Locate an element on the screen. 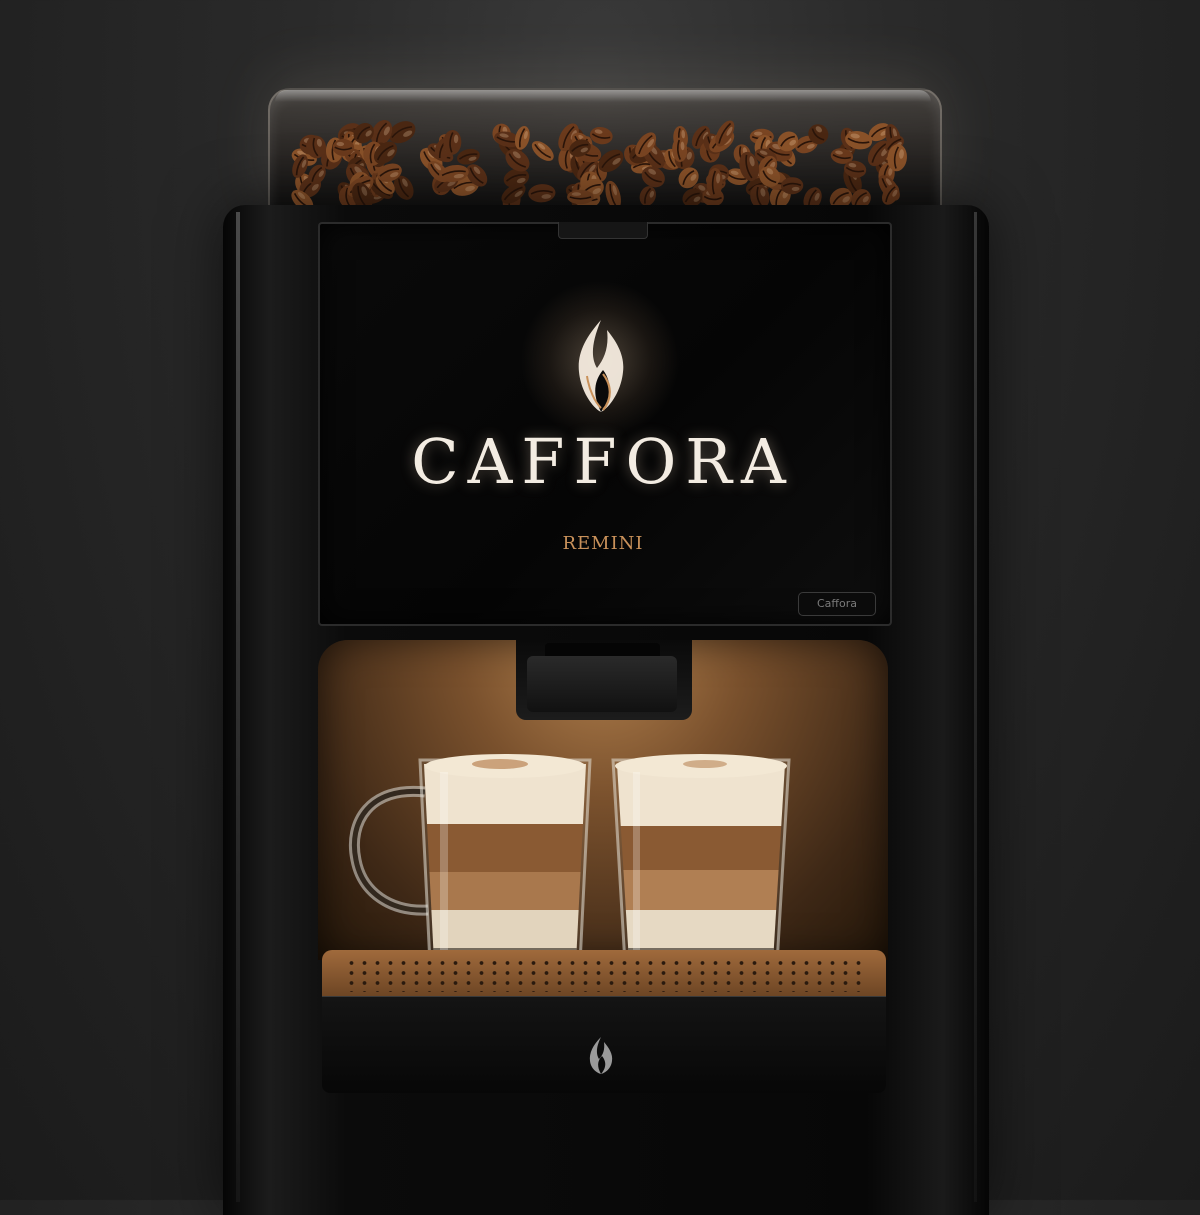  model-name: REMINI is located at coordinates (603, 543).